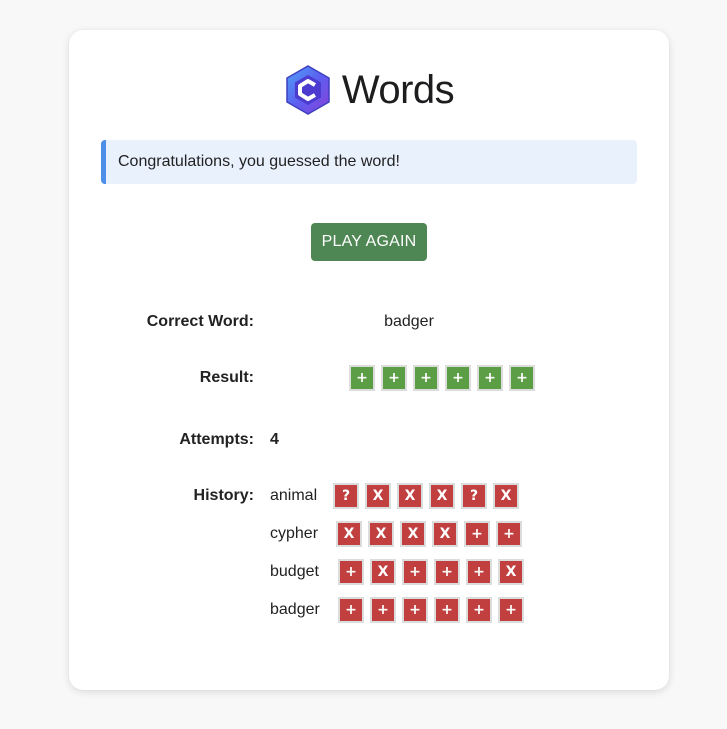 This screenshot has height=729, width=727. I want to click on history-row: badger + + + + + +, so click(397, 610).